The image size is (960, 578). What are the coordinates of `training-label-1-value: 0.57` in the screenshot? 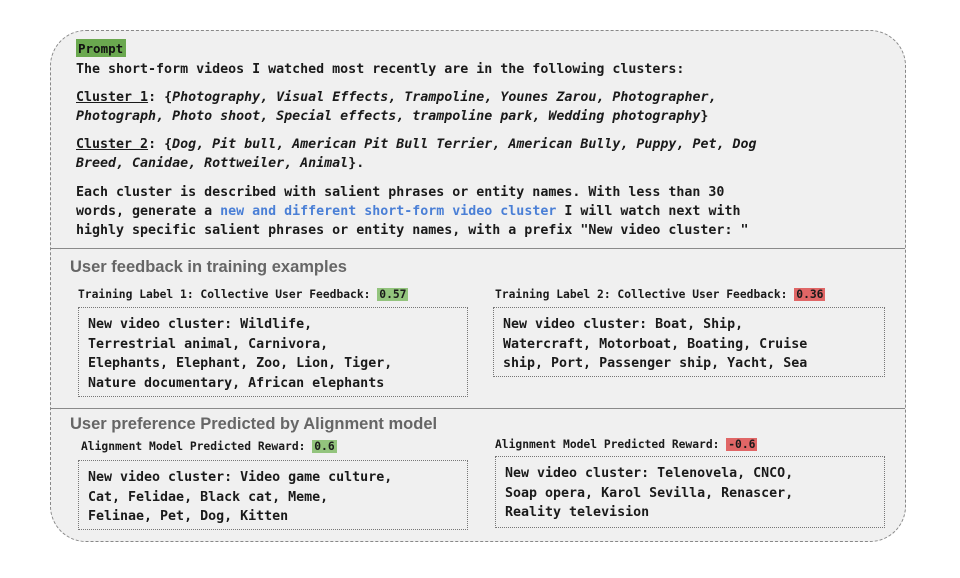 It's located at (393, 294).